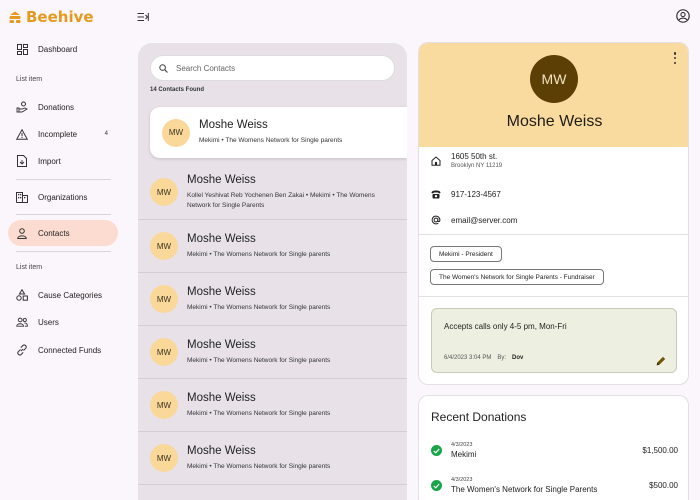 This screenshot has height=500, width=700. What do you see at coordinates (476, 194) in the screenshot?
I see `phone-number: 917-123-4567` at bounding box center [476, 194].